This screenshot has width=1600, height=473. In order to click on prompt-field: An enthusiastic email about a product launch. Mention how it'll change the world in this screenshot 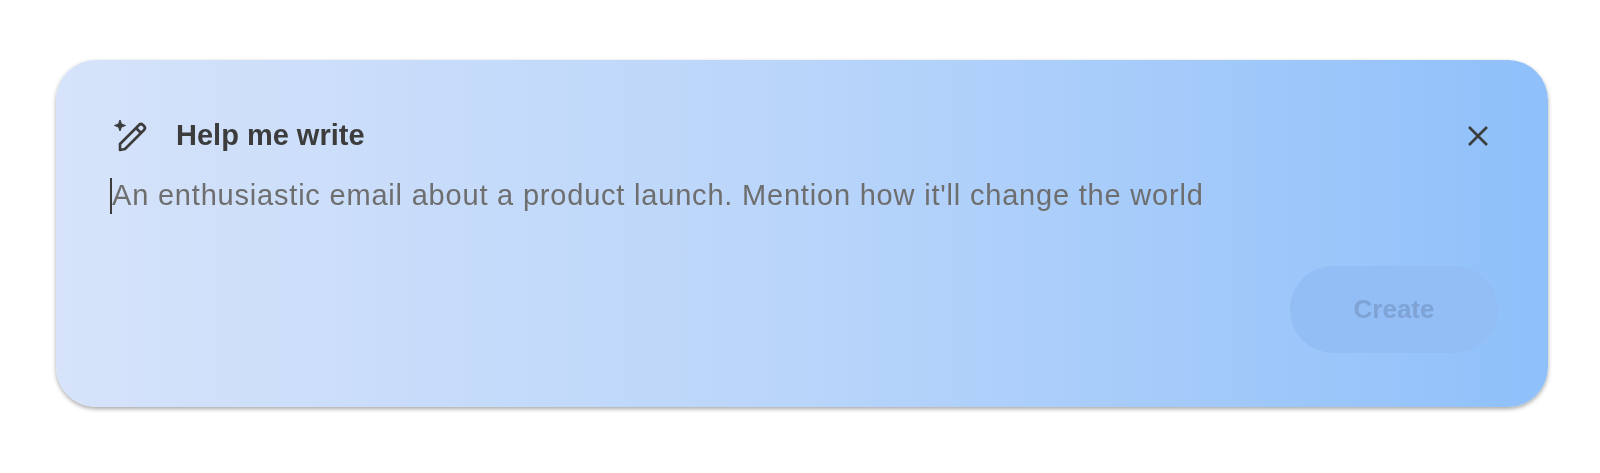, I will do `click(805, 196)`.